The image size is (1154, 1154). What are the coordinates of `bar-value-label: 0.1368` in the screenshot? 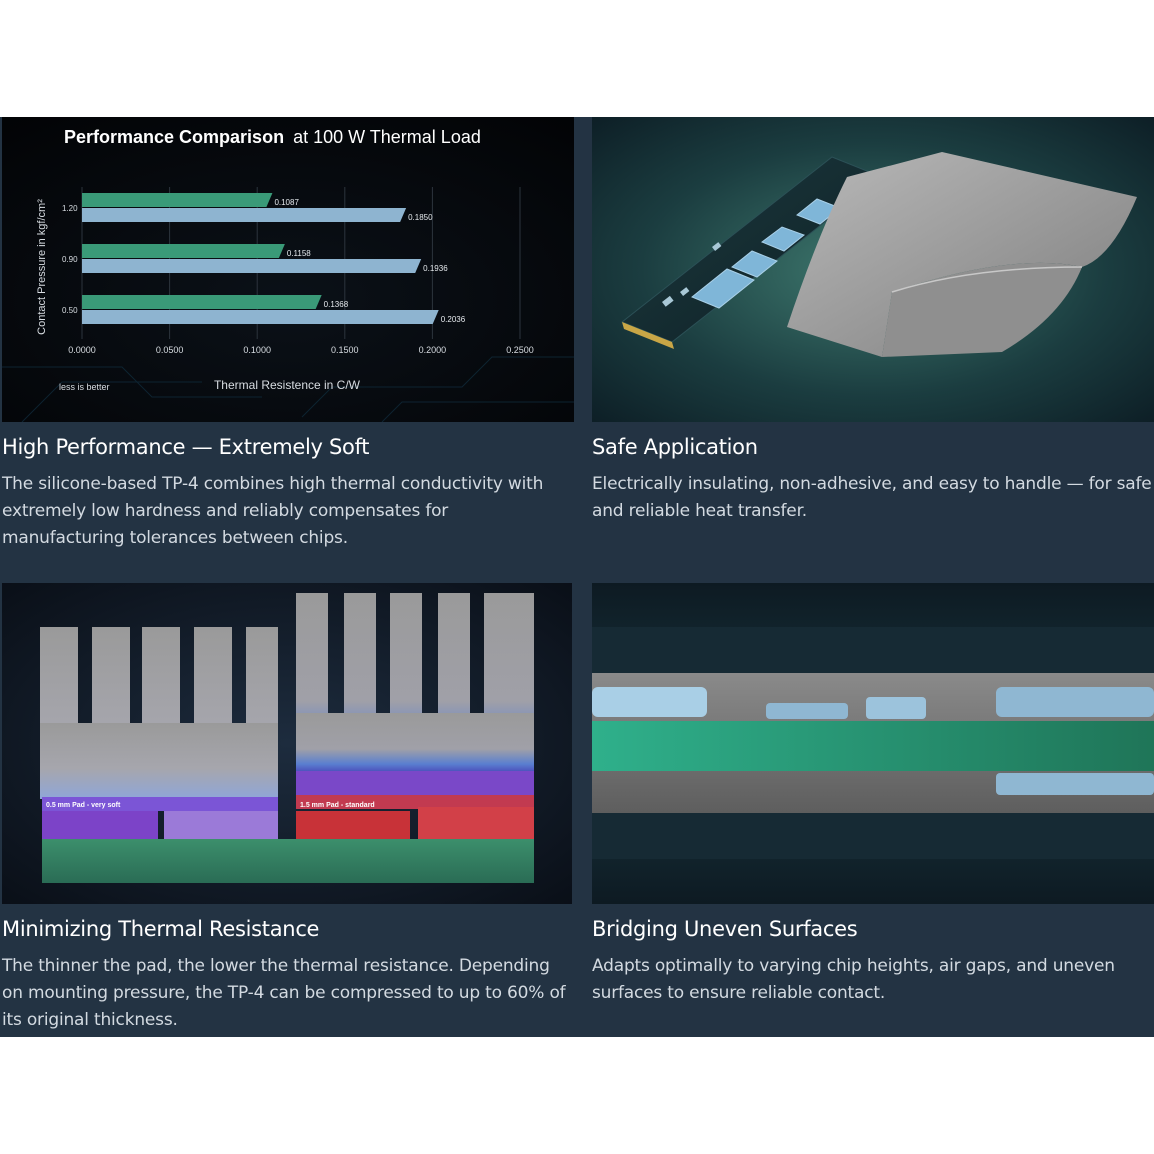 It's located at (336, 304).